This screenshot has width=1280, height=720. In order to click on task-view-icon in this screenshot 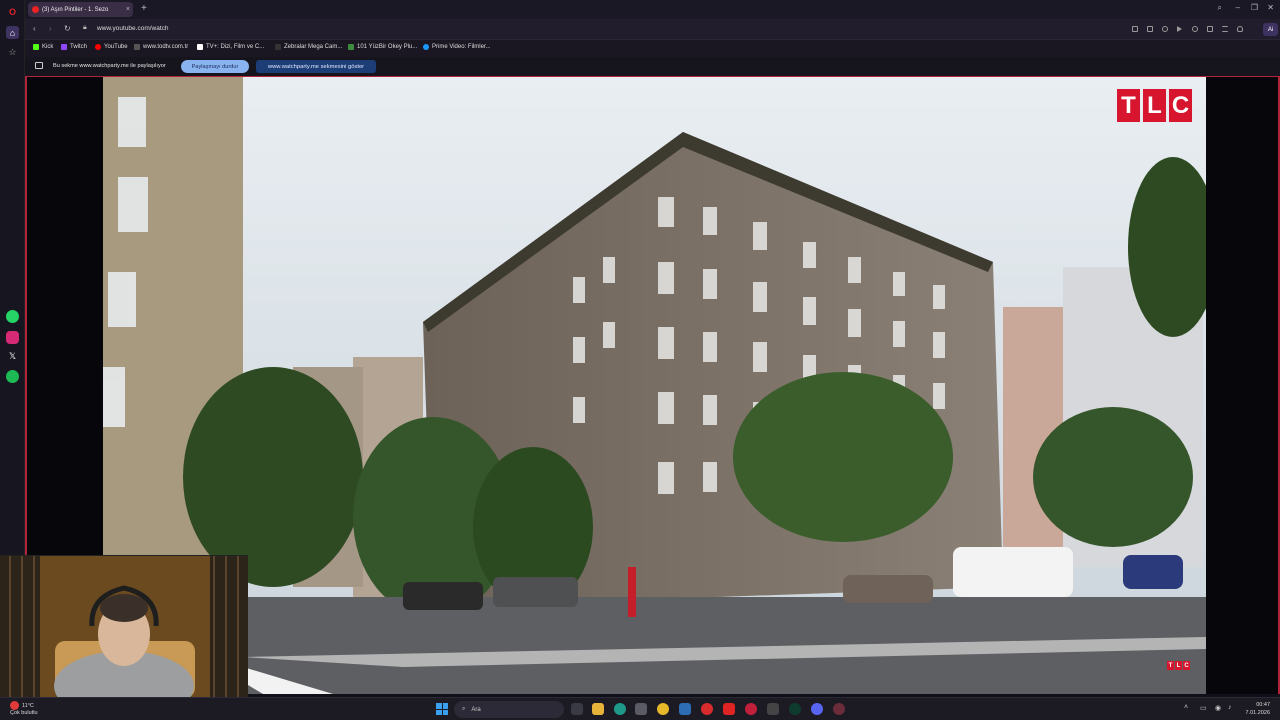, I will do `click(577, 709)`.